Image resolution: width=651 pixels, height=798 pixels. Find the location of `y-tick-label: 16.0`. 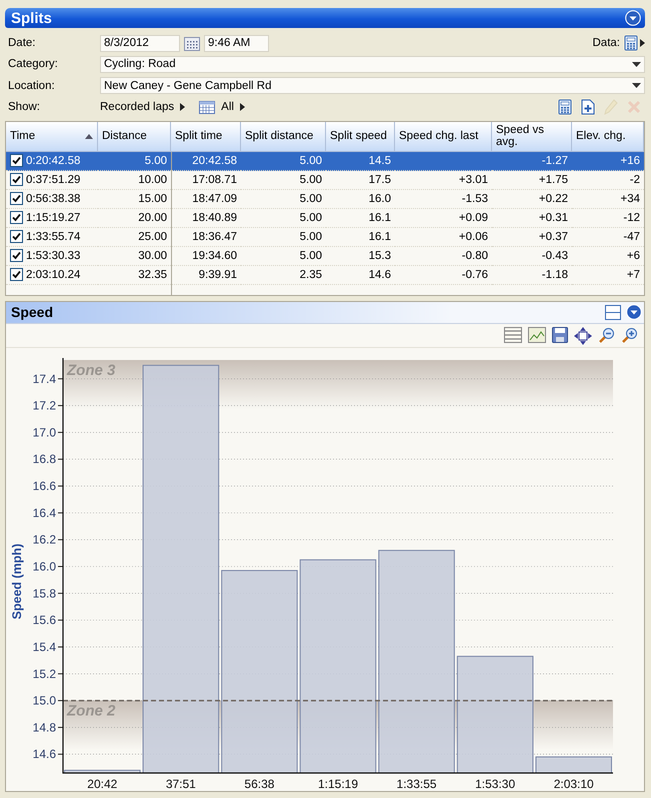

y-tick-label: 16.0 is located at coordinates (44, 566).